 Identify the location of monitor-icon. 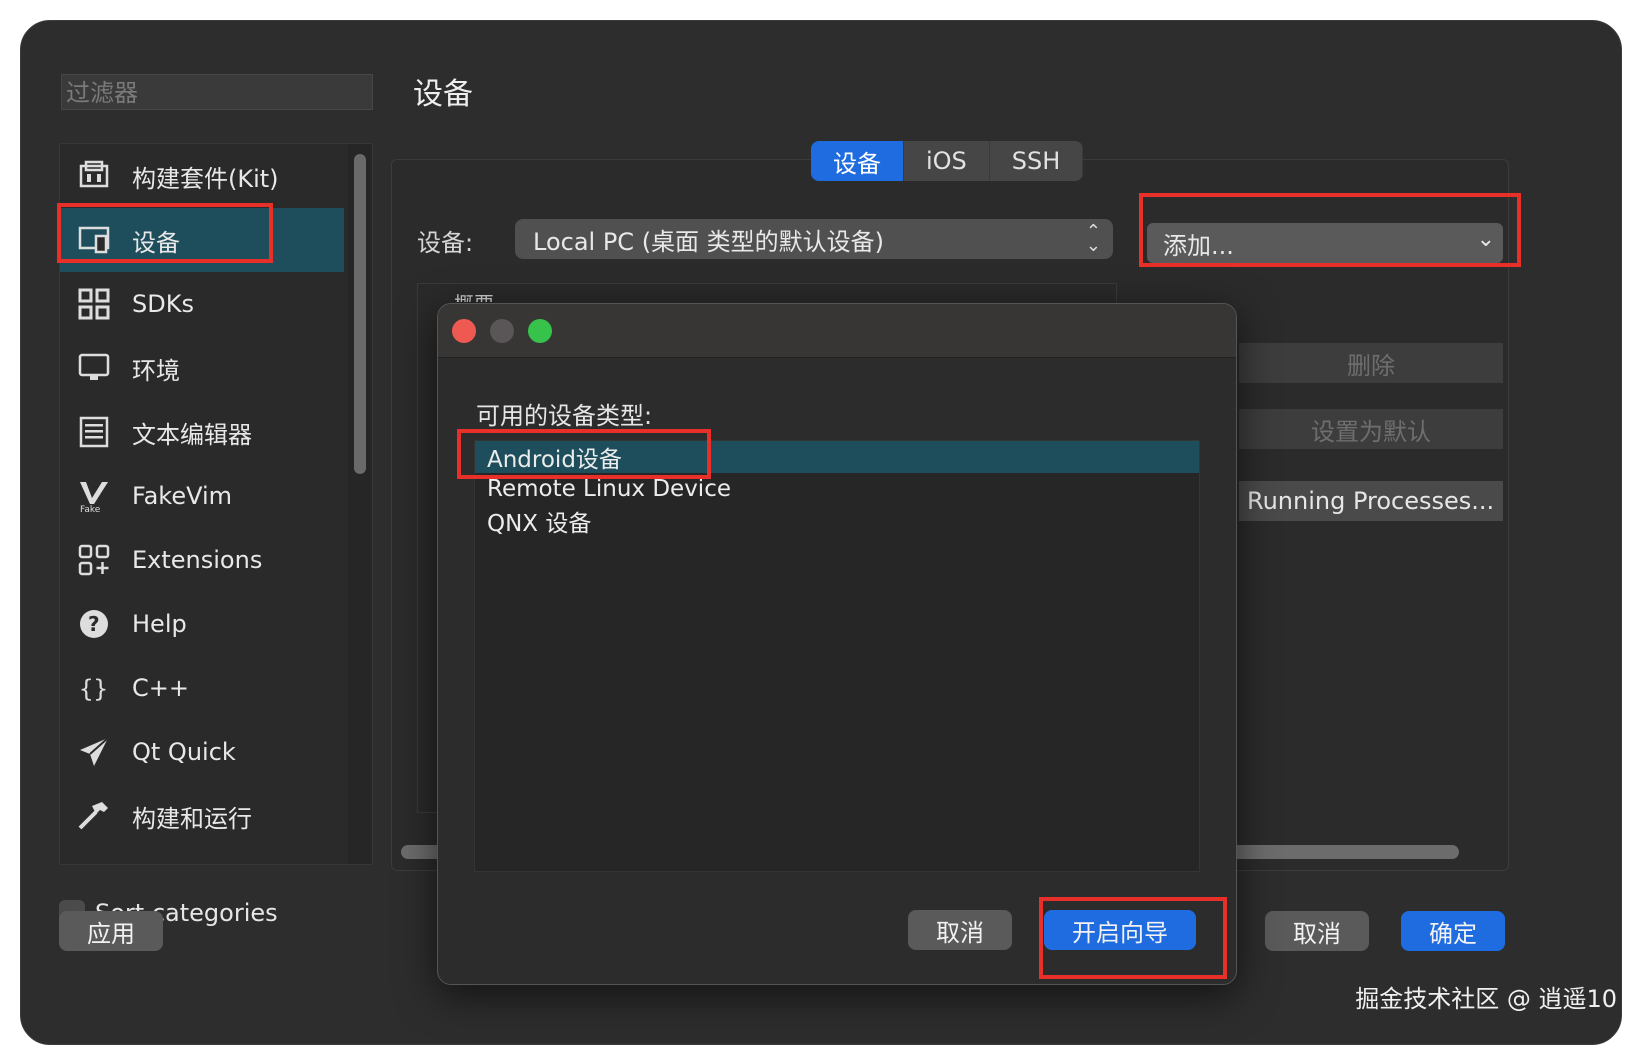
(94, 368).